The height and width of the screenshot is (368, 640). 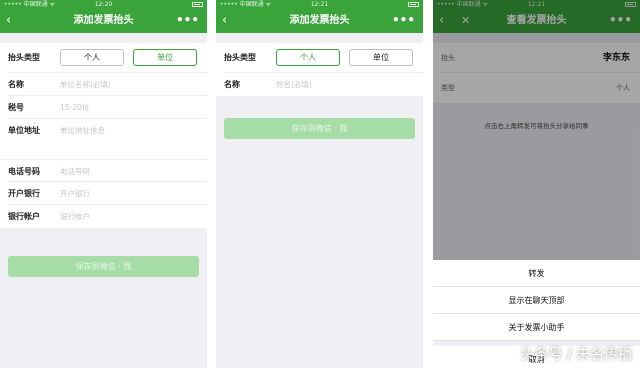 I want to click on phone-row: 电话号码 电话号码, so click(x=103, y=170).